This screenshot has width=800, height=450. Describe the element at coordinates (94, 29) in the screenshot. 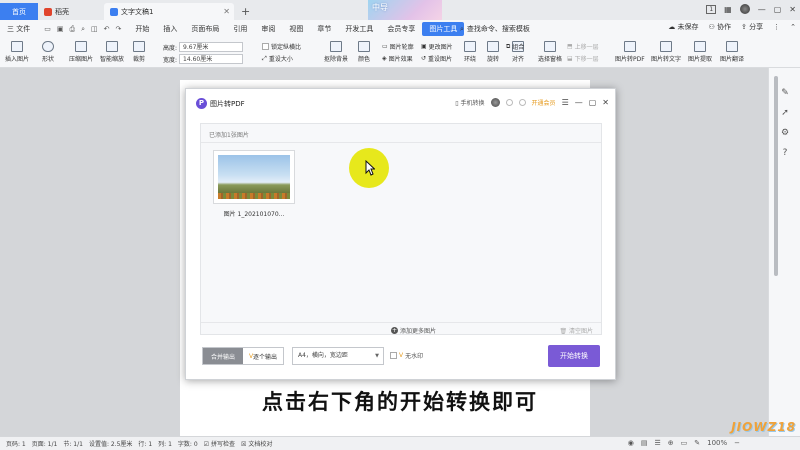

I see `format-icon: ◫` at that location.